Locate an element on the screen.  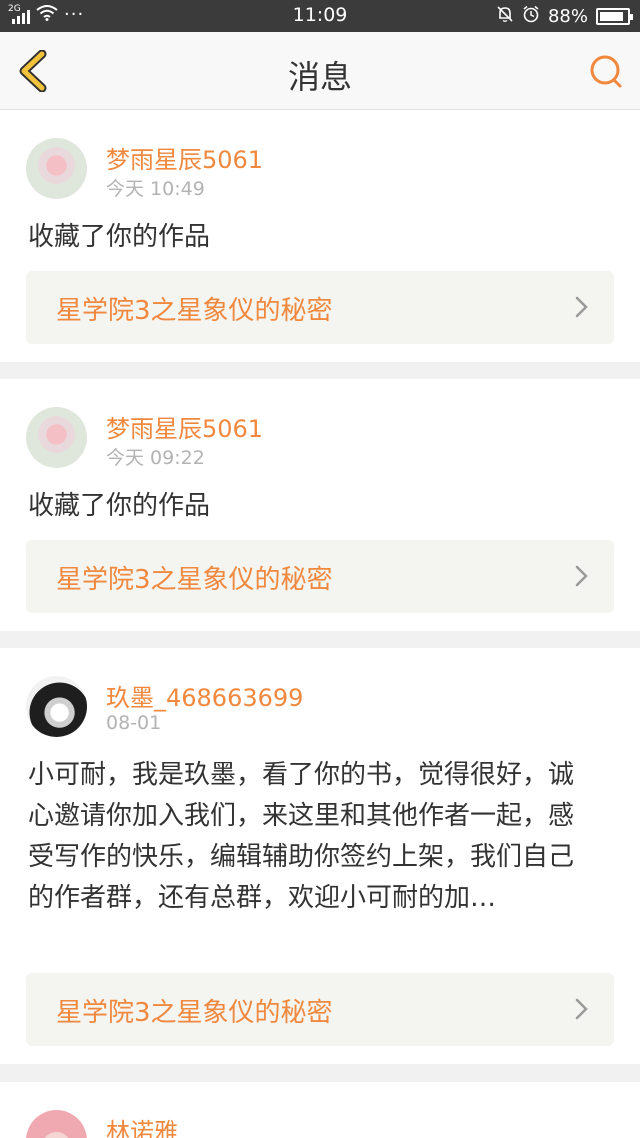
page-title: 消息 is located at coordinates (319, 77).